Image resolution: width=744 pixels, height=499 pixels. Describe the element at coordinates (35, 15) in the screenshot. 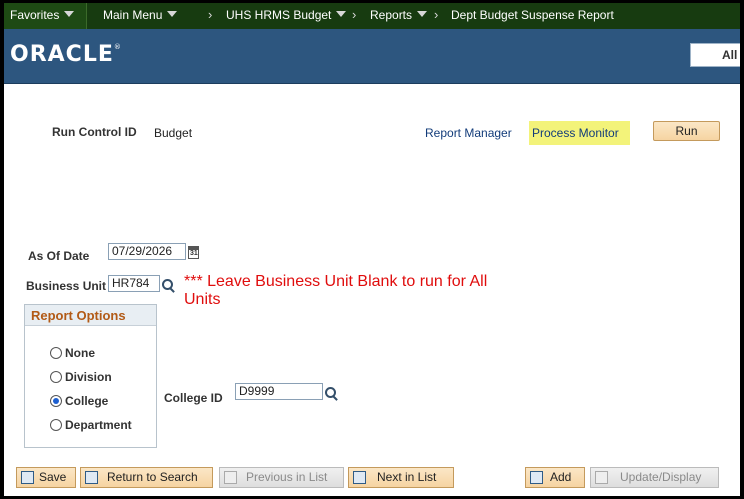

I see `favorites-label: Favorites` at that location.